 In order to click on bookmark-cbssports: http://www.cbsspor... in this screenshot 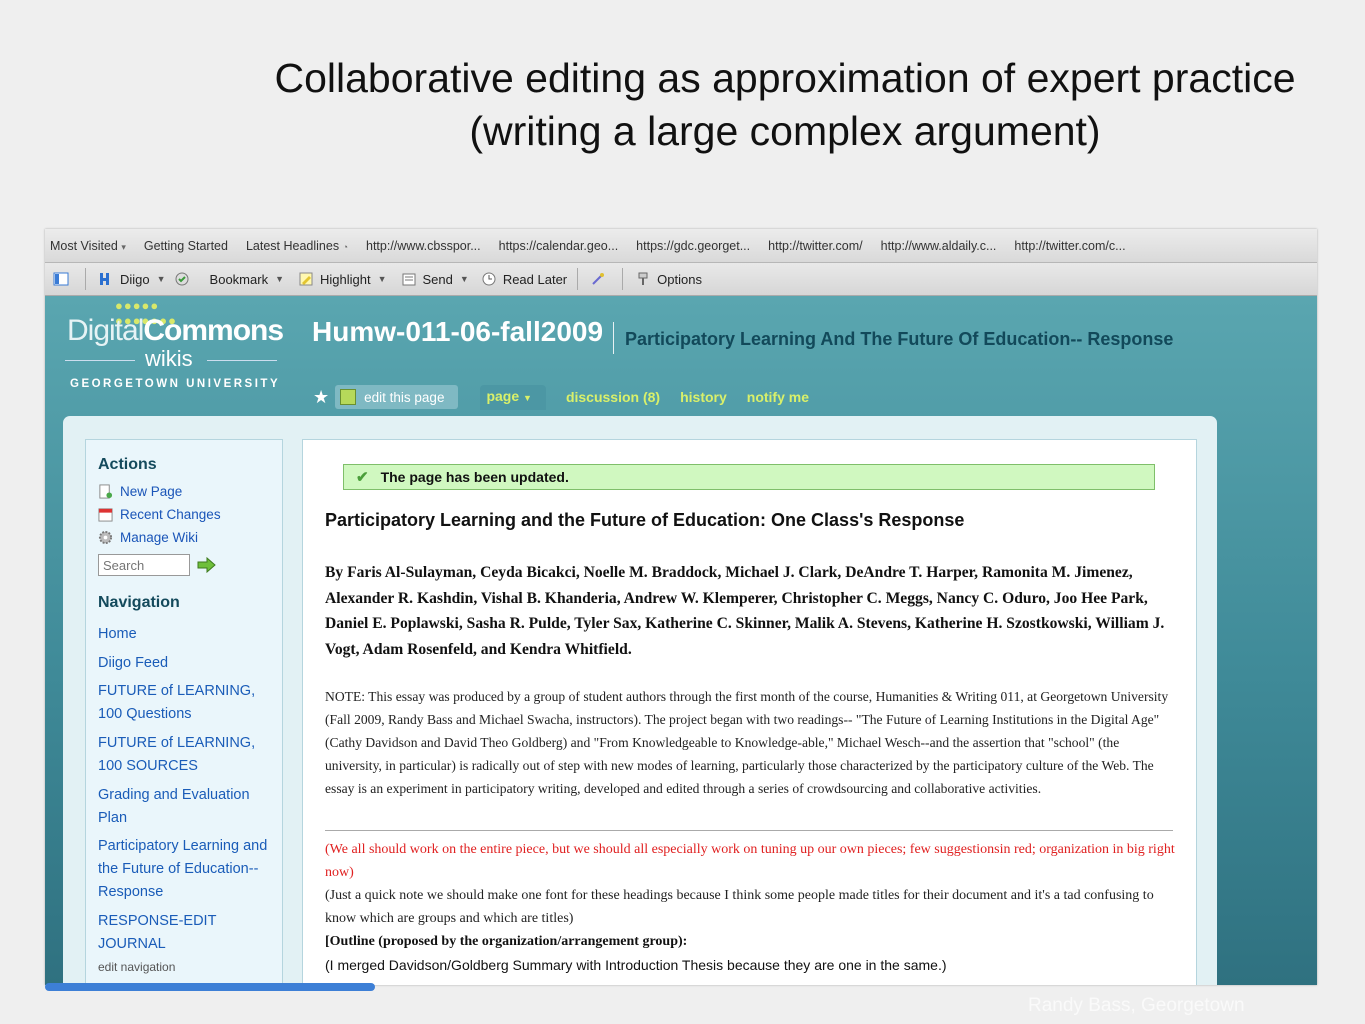, I will do `click(423, 246)`.